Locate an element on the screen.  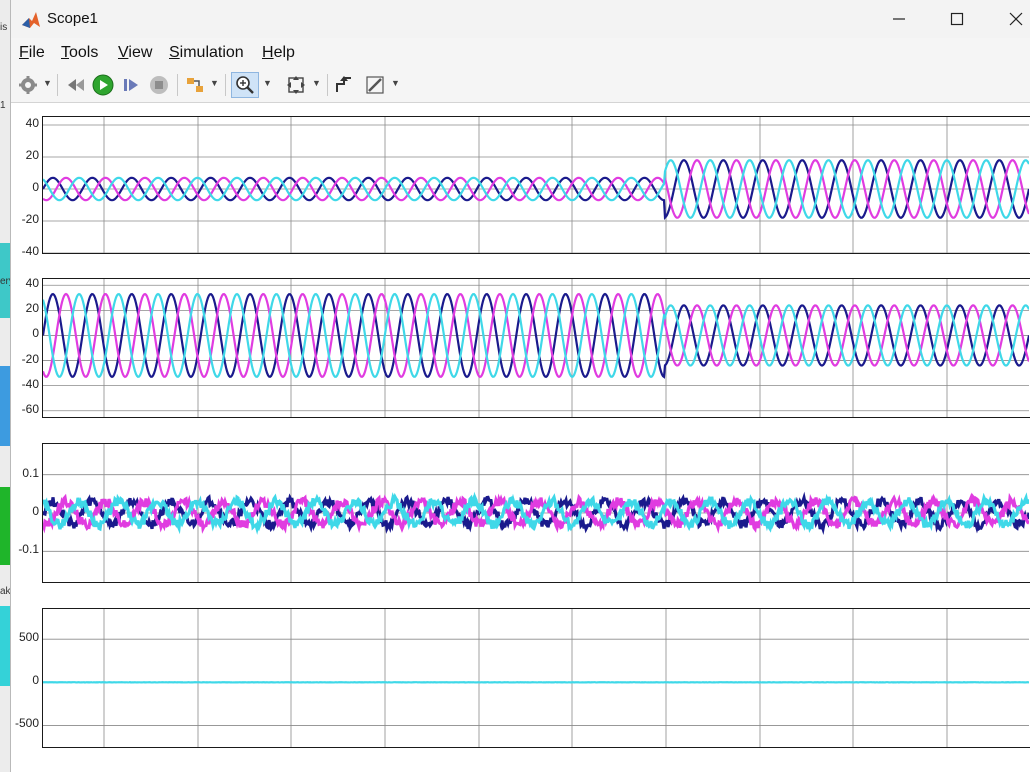
fit-to-view-icon is located at coordinates (296, 85).